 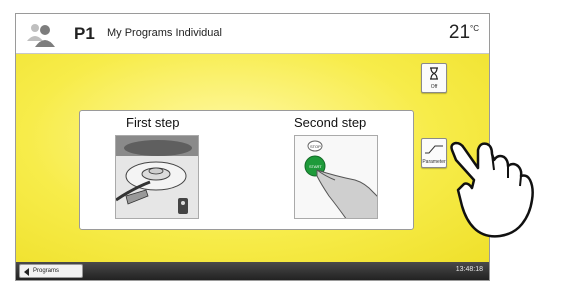 I want to click on second-step-title: Second step, so click(x=330, y=122).